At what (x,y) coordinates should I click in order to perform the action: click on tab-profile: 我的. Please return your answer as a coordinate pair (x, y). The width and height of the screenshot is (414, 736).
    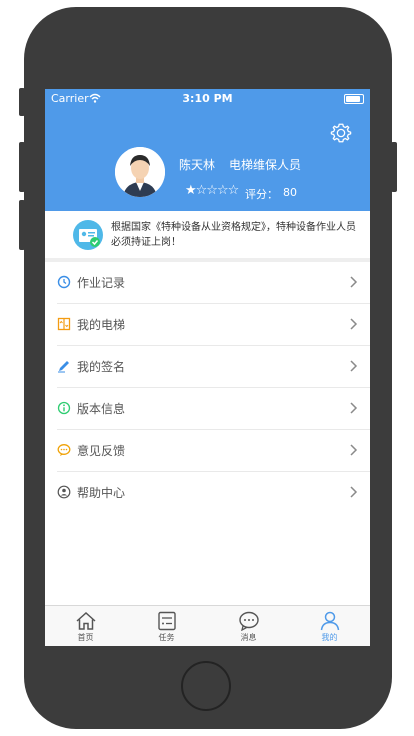
    Looking at the image, I should click on (329, 626).